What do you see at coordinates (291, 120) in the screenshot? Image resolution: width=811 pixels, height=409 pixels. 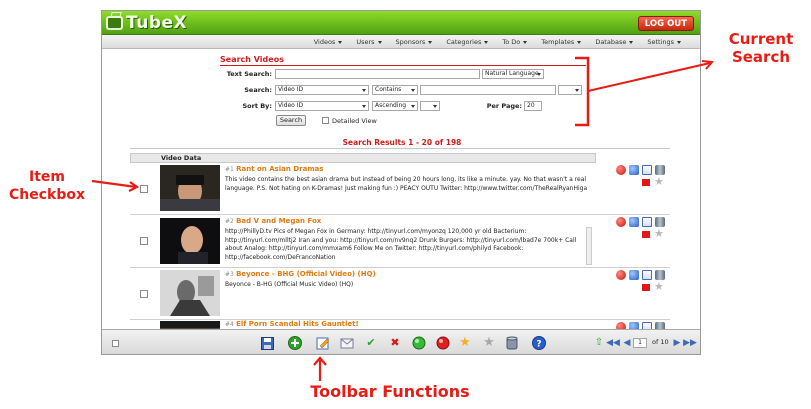 I see `search-button: Search` at bounding box center [291, 120].